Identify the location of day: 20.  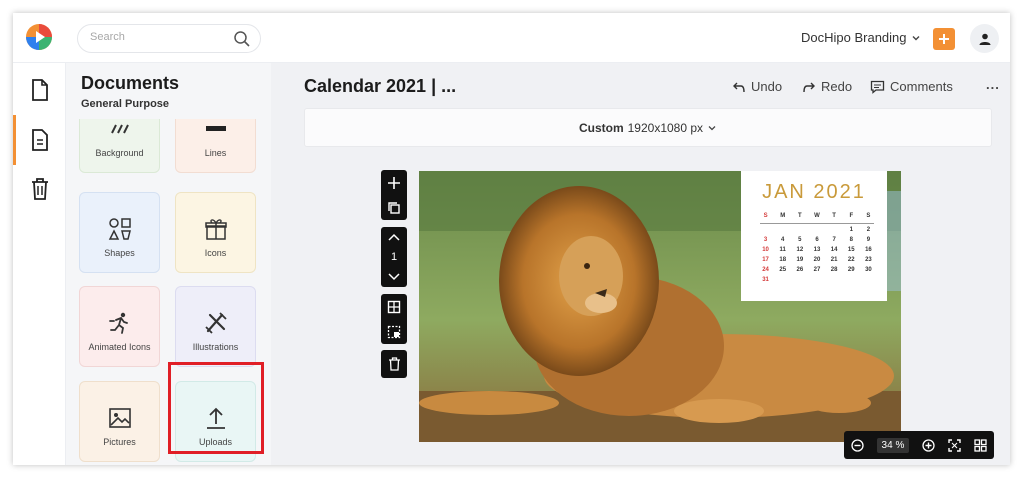
(817, 260).